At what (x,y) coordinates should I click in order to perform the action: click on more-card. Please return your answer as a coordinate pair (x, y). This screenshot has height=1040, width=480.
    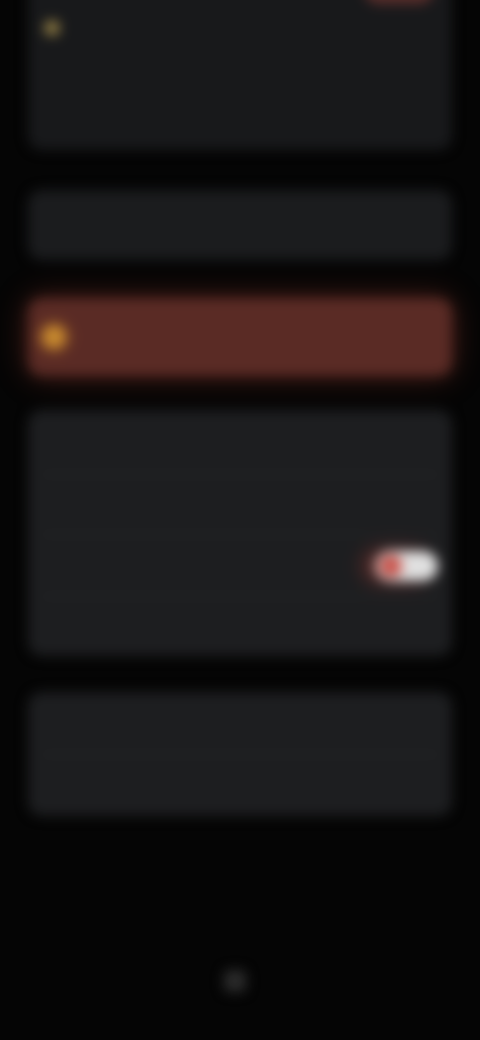
    Looking at the image, I should click on (240, 754).